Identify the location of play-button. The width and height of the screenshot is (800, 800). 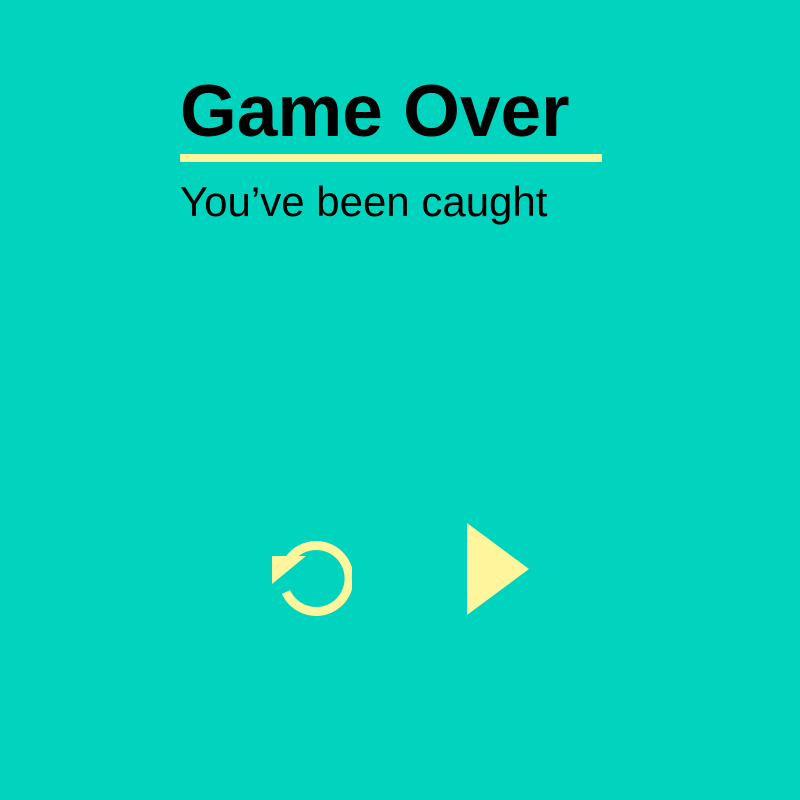
(498, 569).